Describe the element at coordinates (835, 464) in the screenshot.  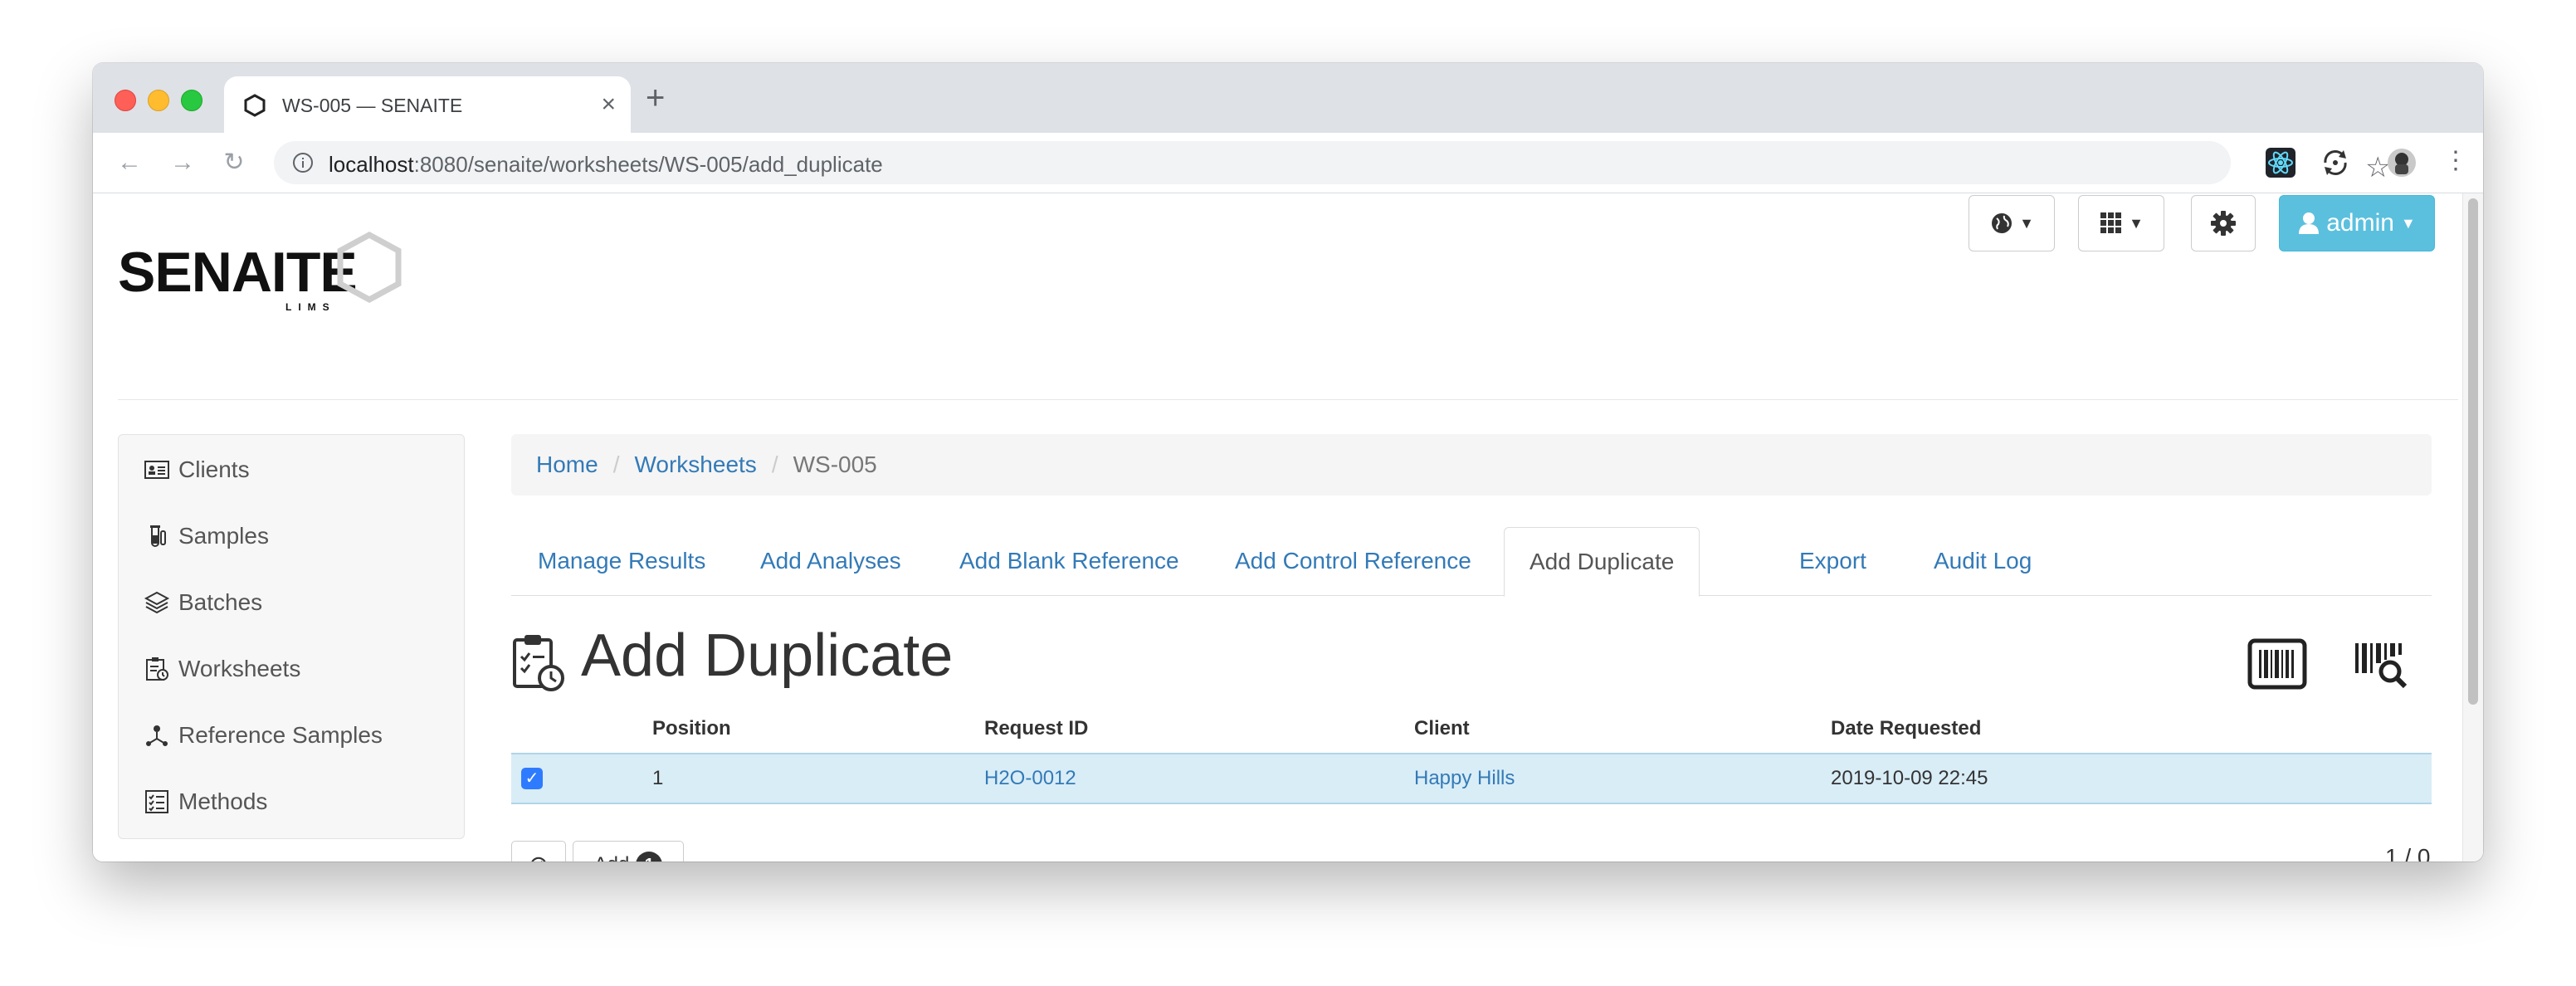
I see `breadcrumb-current: WS-005` at that location.